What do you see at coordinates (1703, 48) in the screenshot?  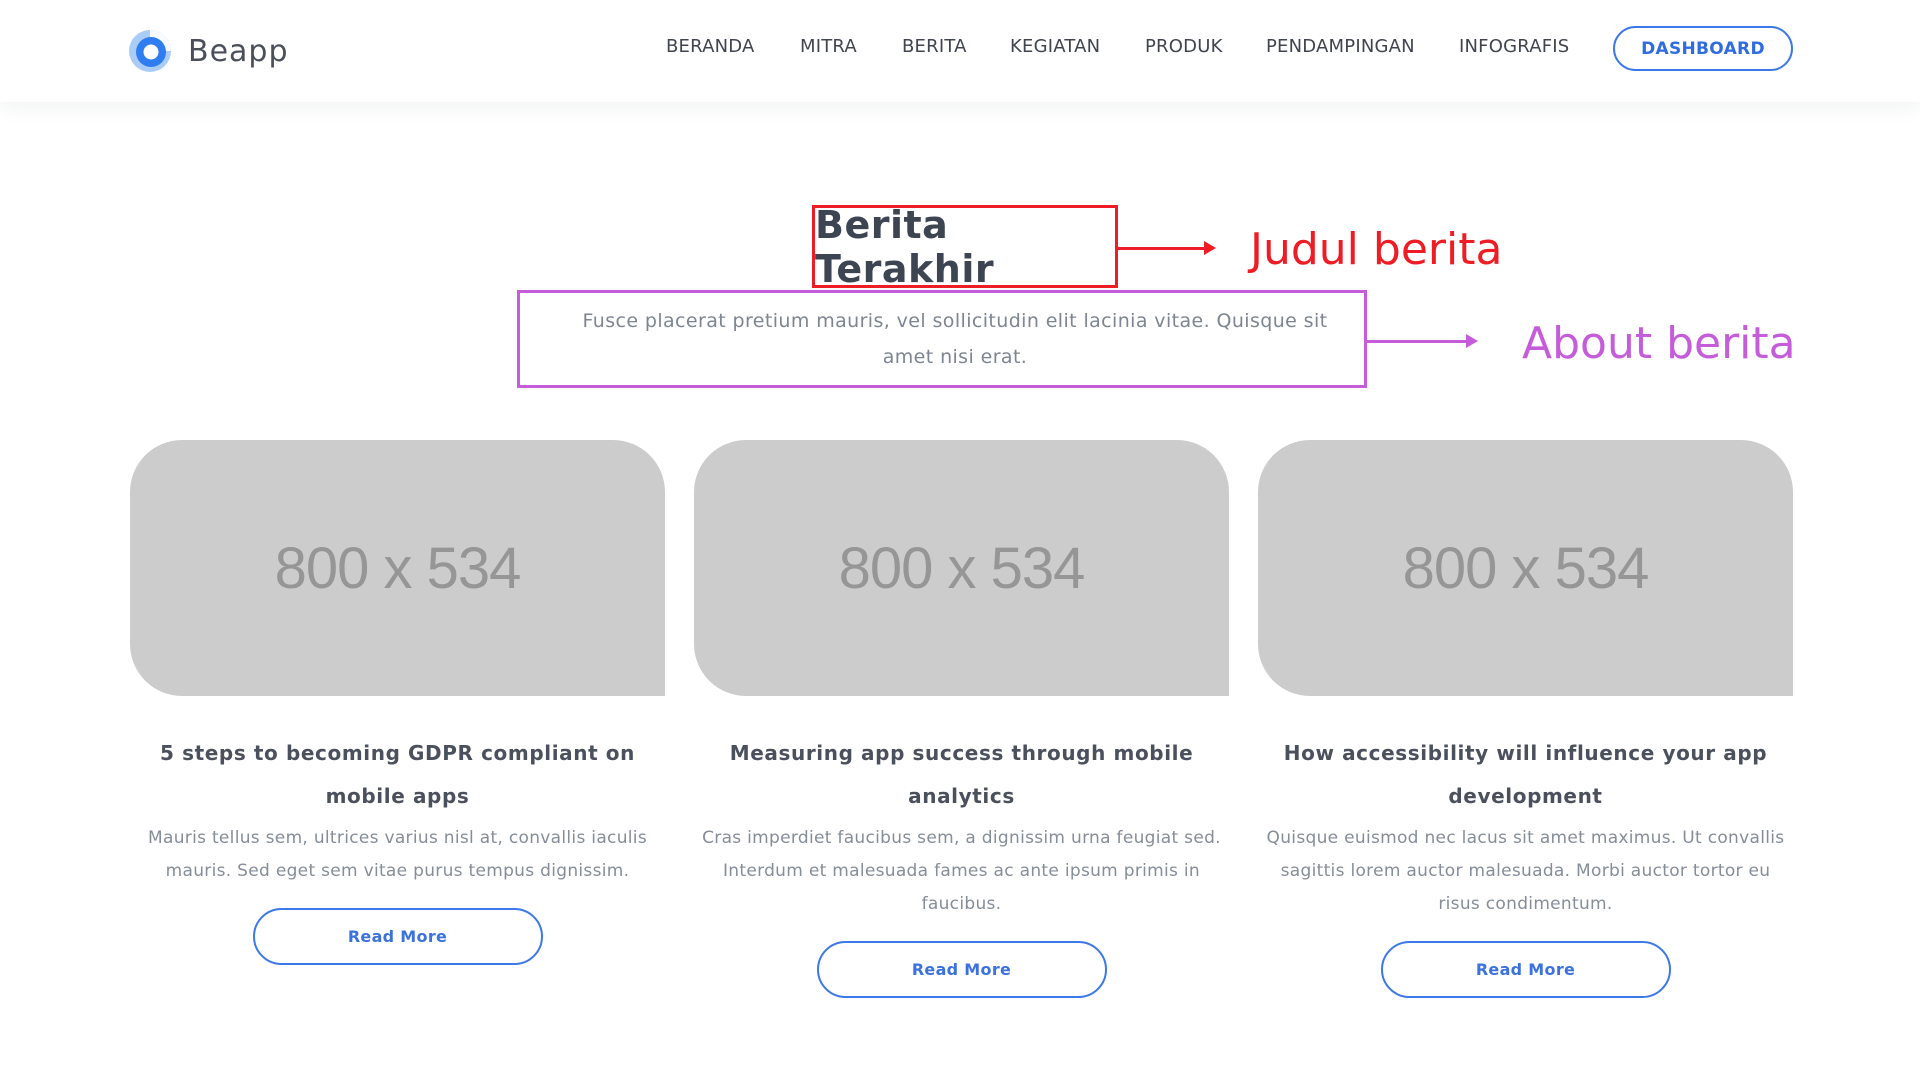 I see `dashboard-button: DASHBOARD` at bounding box center [1703, 48].